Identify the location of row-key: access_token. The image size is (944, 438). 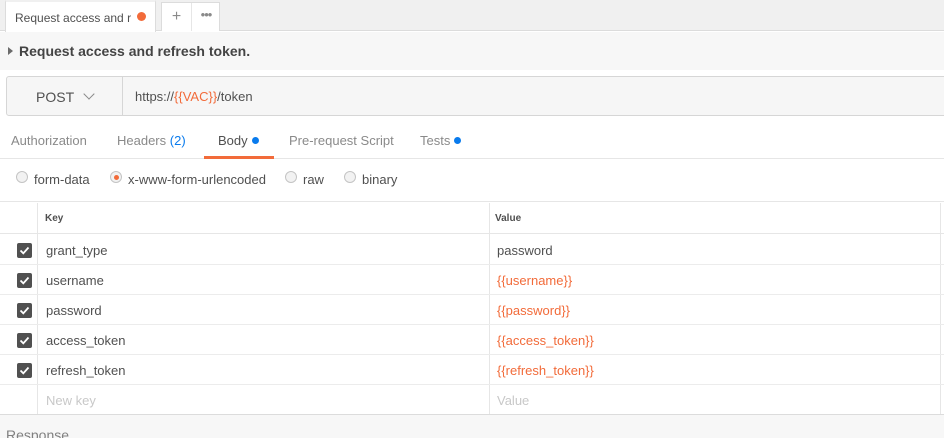
(86, 340).